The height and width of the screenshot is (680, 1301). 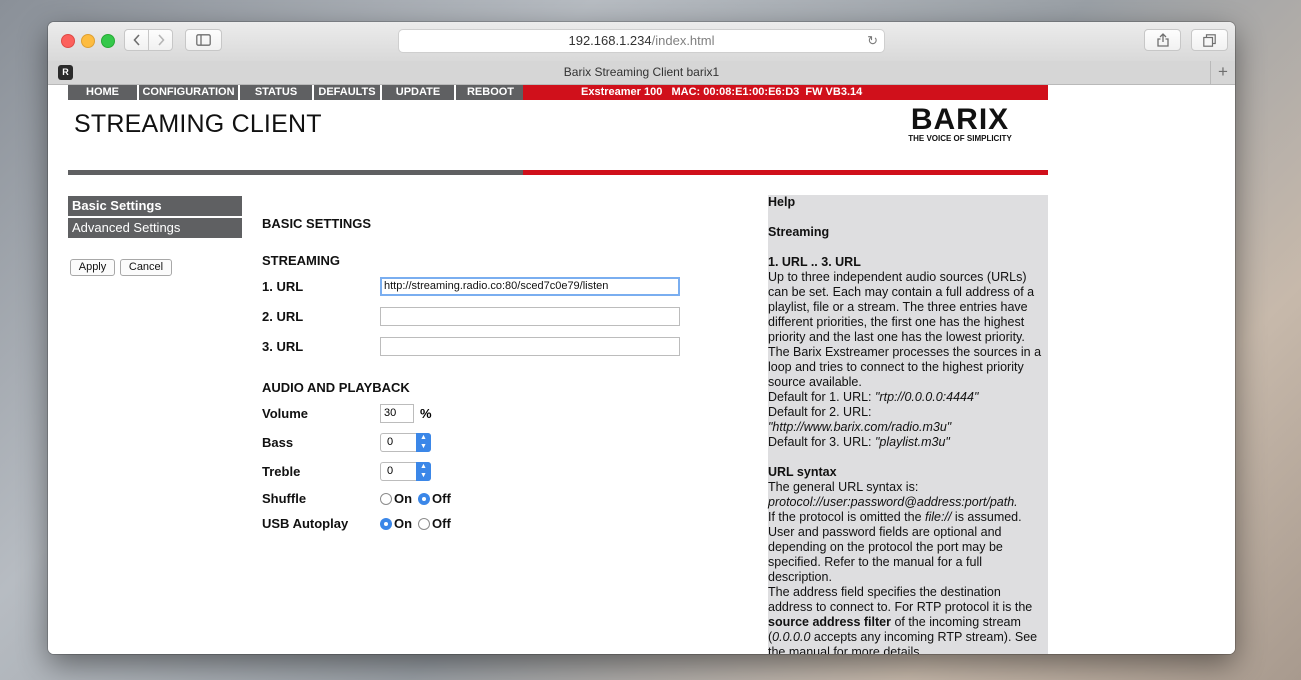 I want to click on address-bar: 192.168.1.234/index.html ↻, so click(x=641, y=41).